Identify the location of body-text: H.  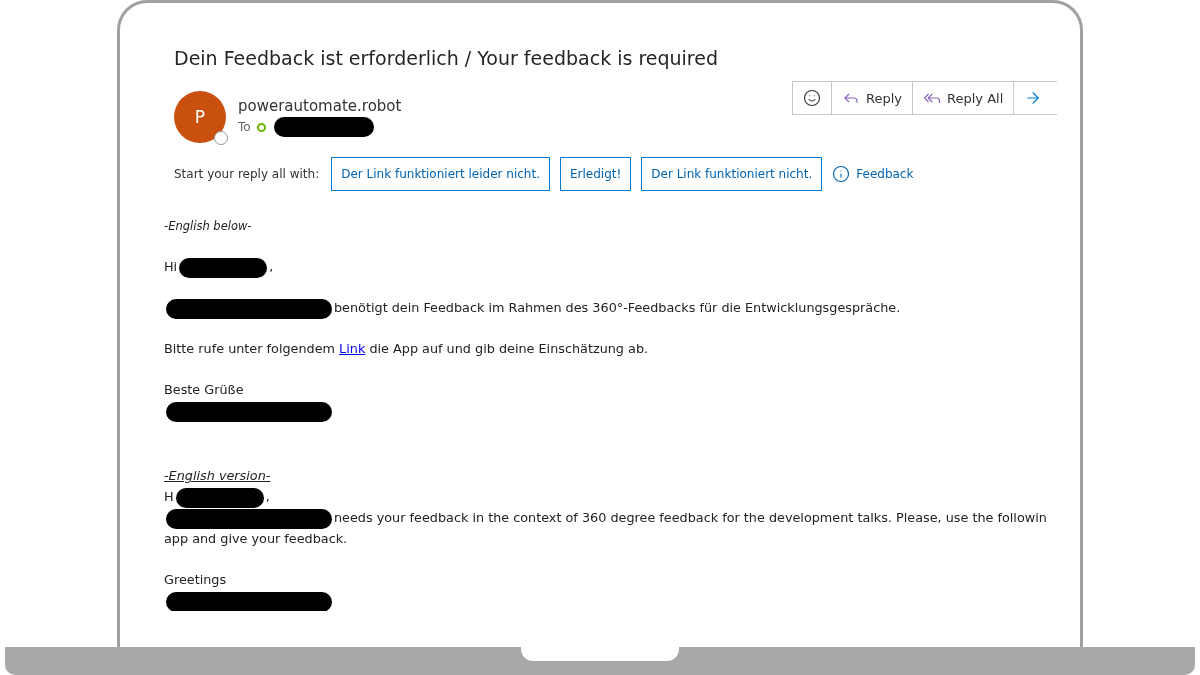
(169, 496).